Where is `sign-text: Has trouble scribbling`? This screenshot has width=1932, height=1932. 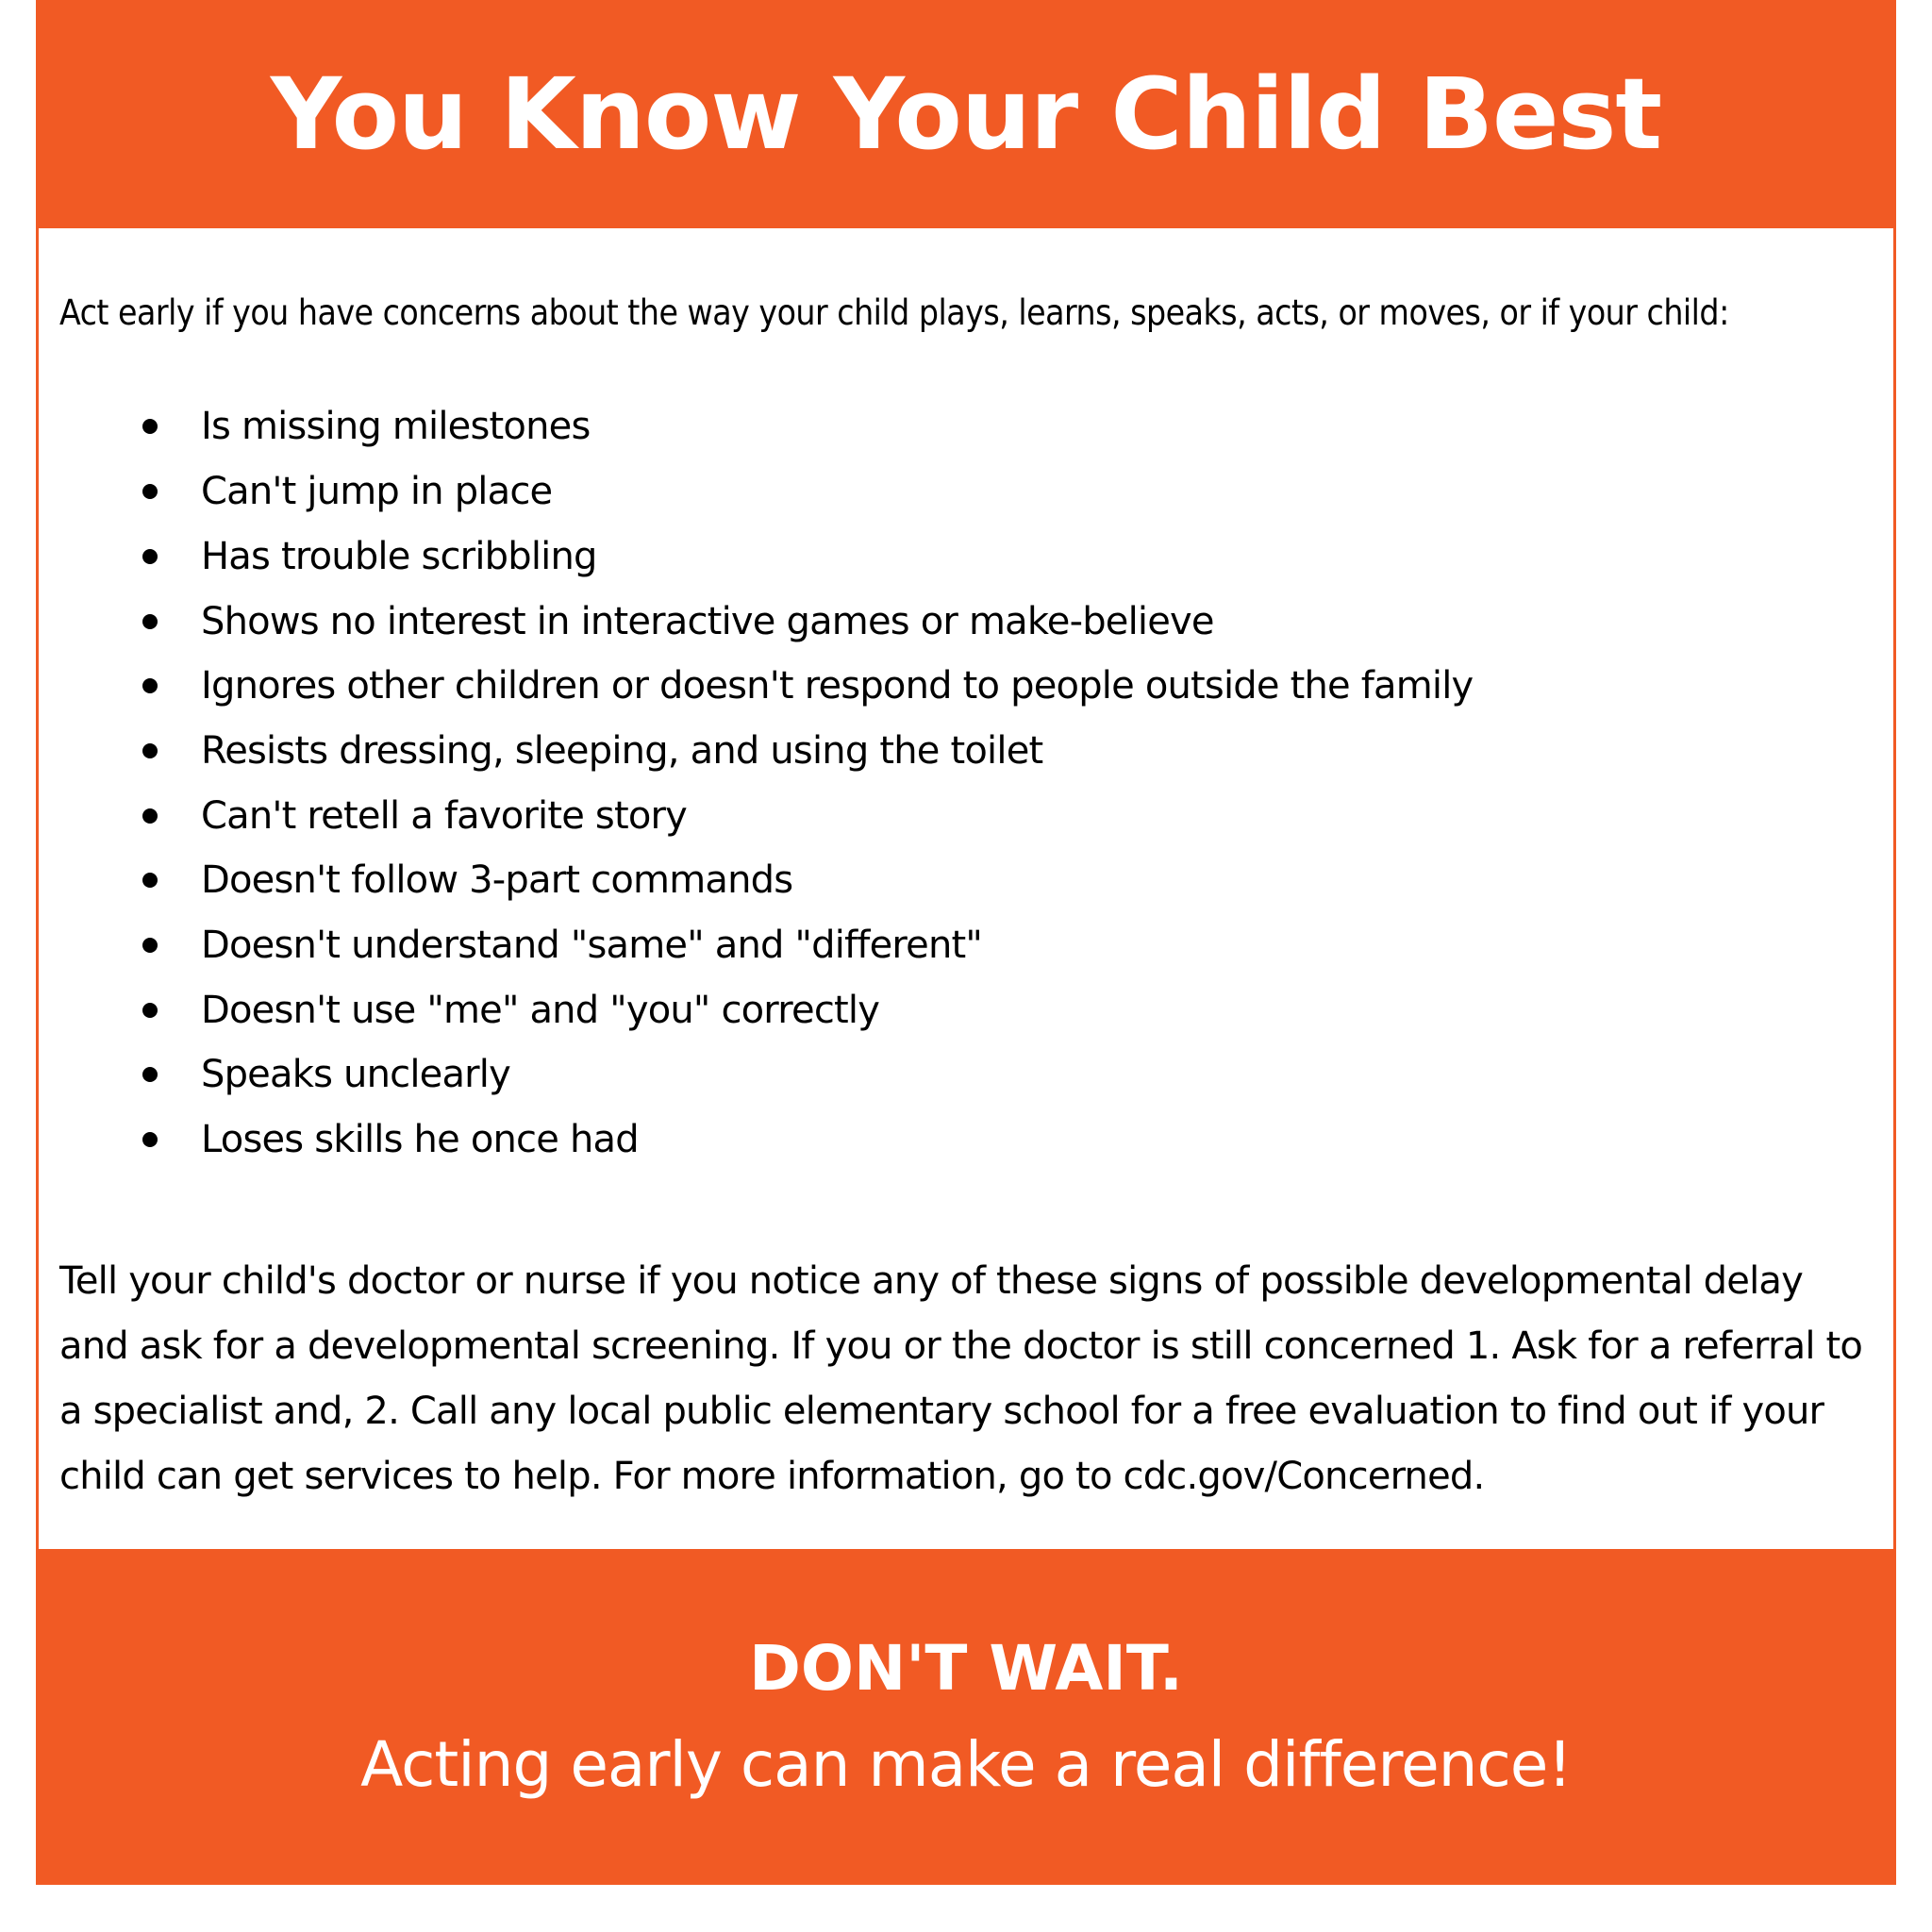 sign-text: Has trouble scribbling is located at coordinates (399, 556).